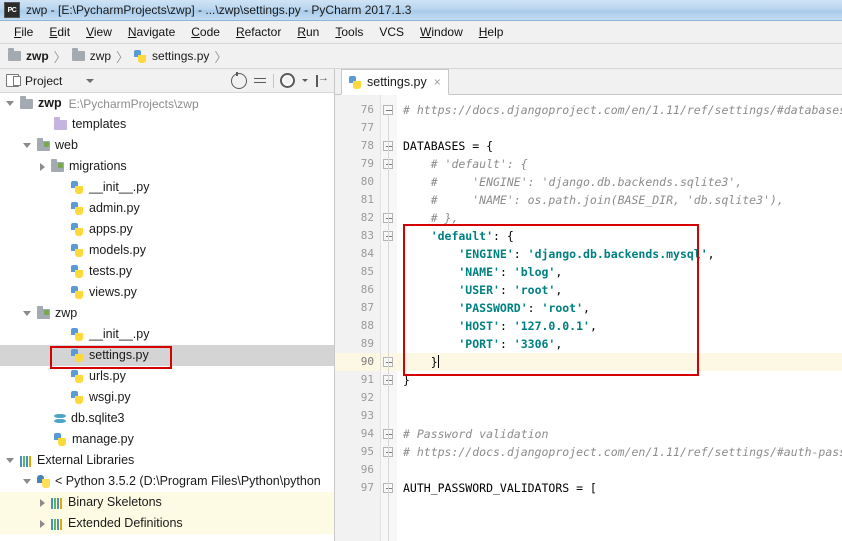 The image size is (842, 541). What do you see at coordinates (205, 32) in the screenshot?
I see `menu-item-code: Code` at bounding box center [205, 32].